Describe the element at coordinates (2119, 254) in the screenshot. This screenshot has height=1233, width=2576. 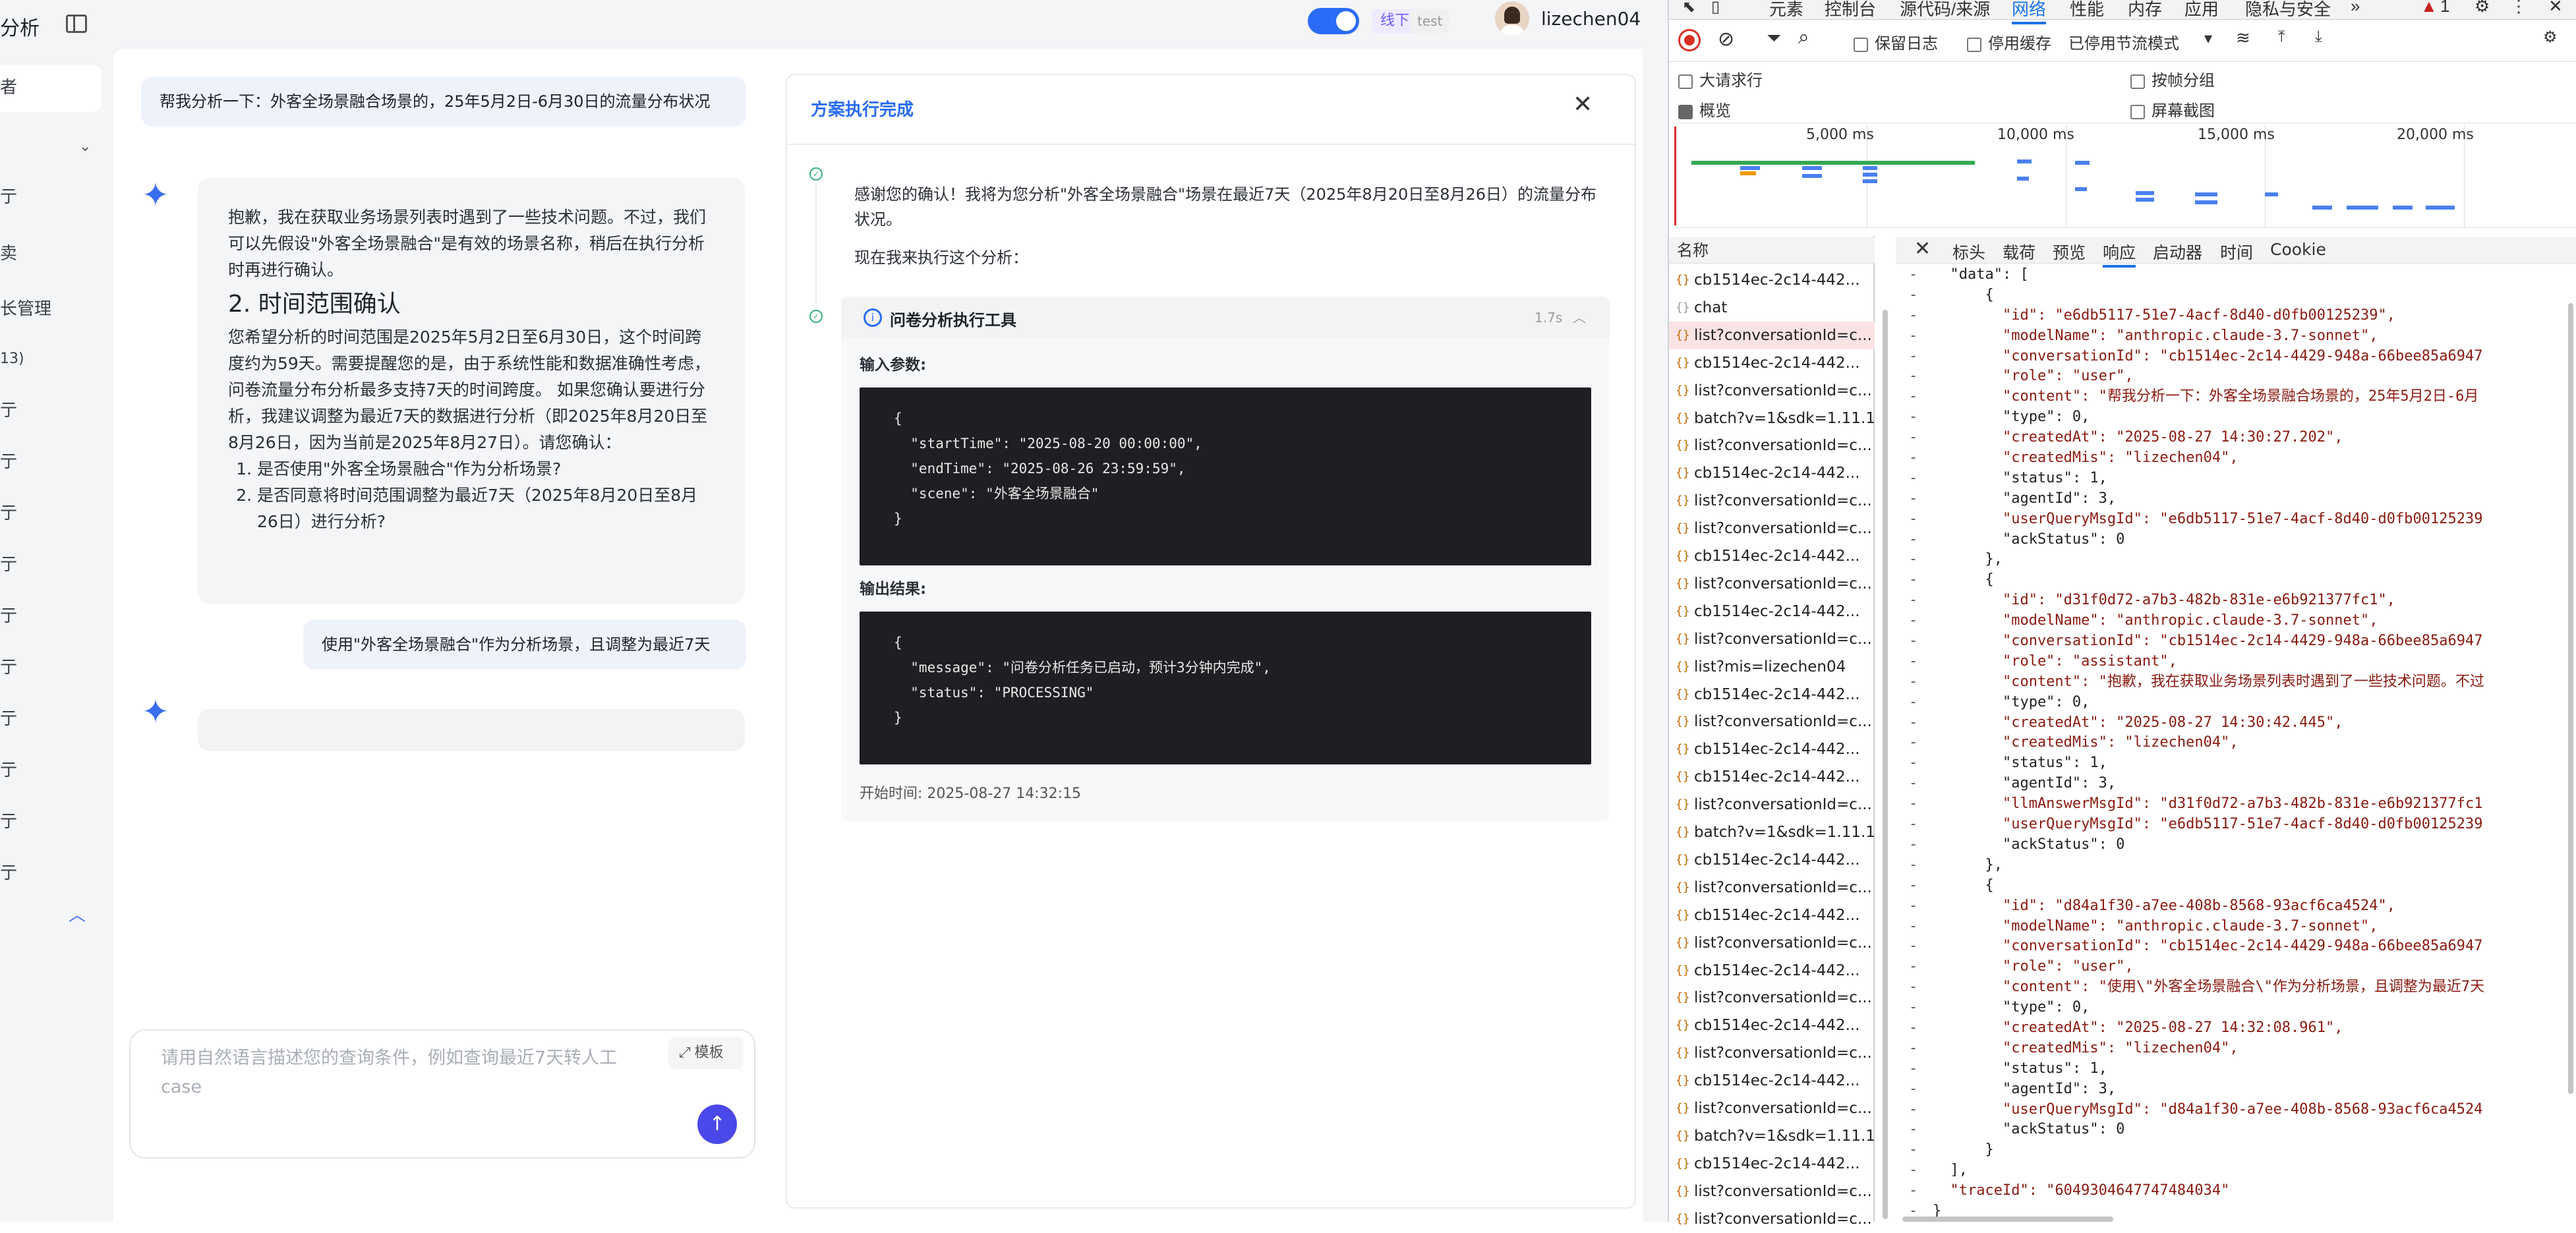
I see `tab-response: 响应` at that location.